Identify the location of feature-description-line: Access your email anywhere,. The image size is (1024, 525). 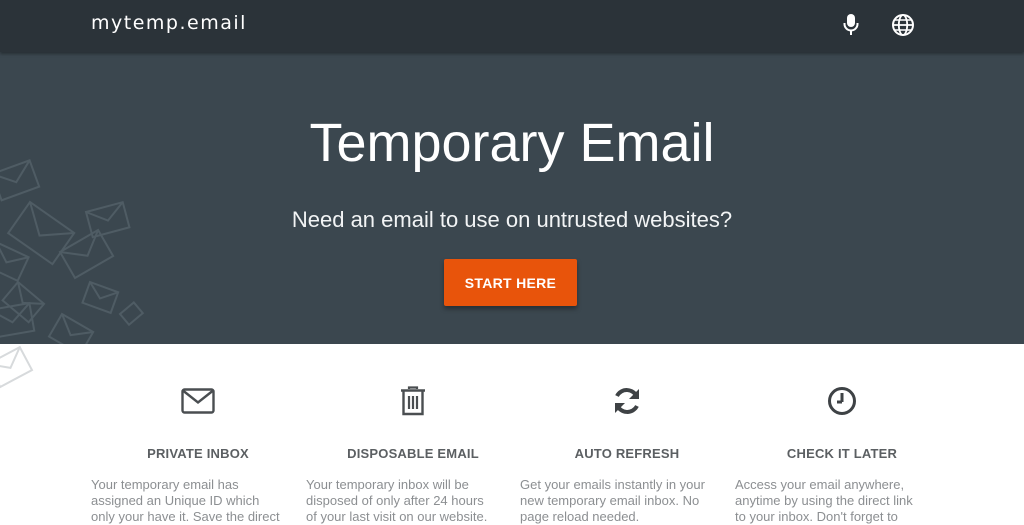
(820, 484).